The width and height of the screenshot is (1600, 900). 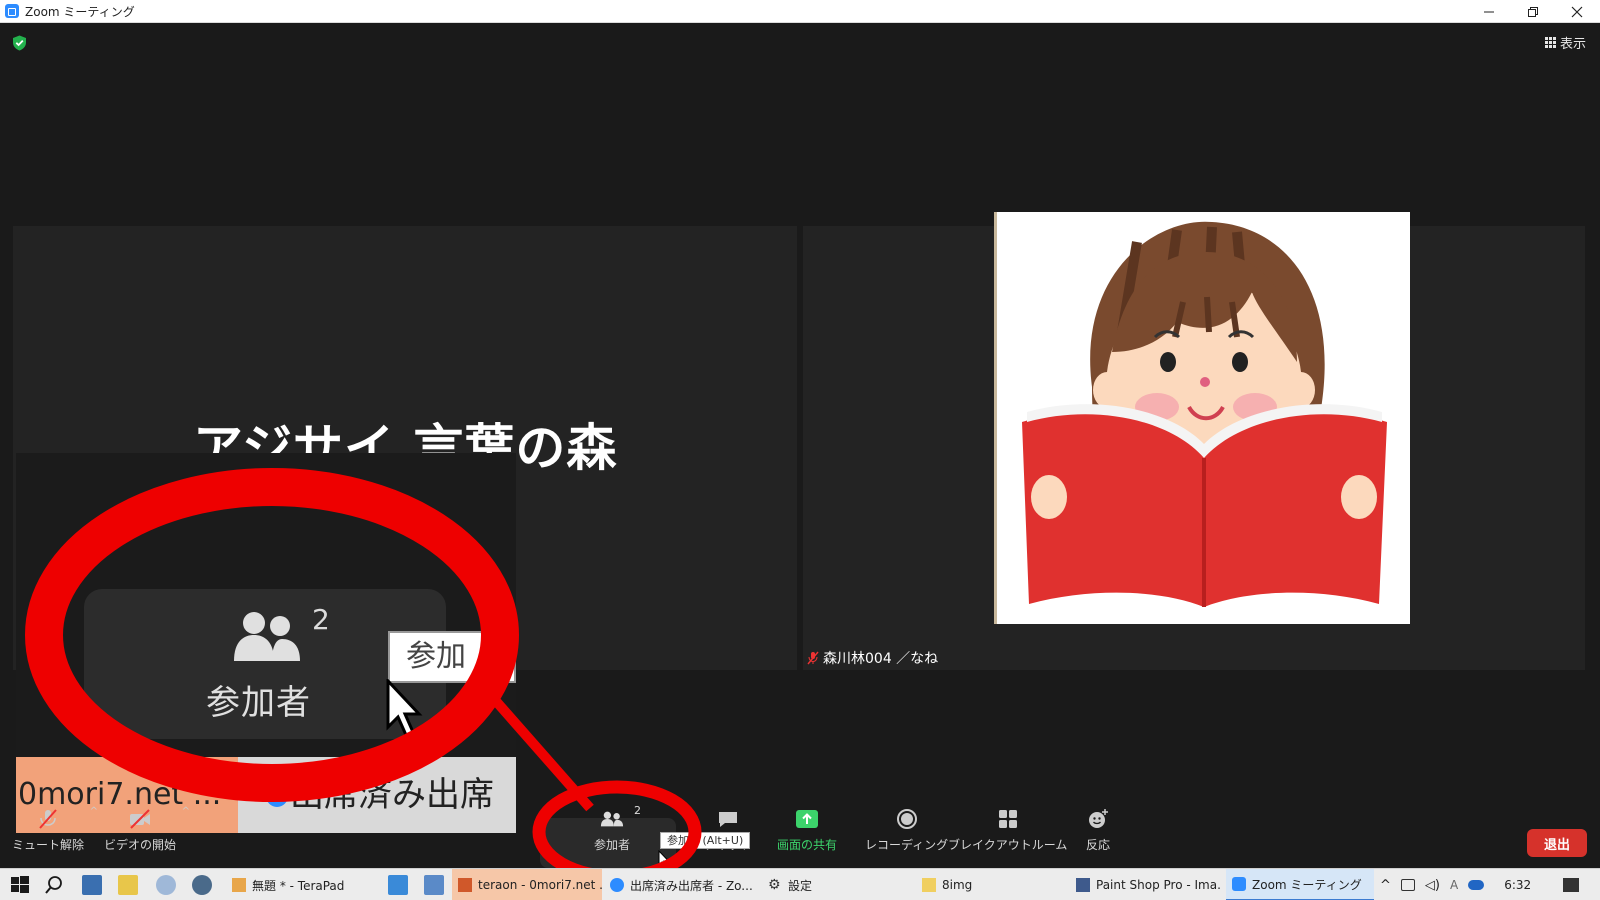 What do you see at coordinates (1517, 885) in the screenshot?
I see `clock: 6:32` at bounding box center [1517, 885].